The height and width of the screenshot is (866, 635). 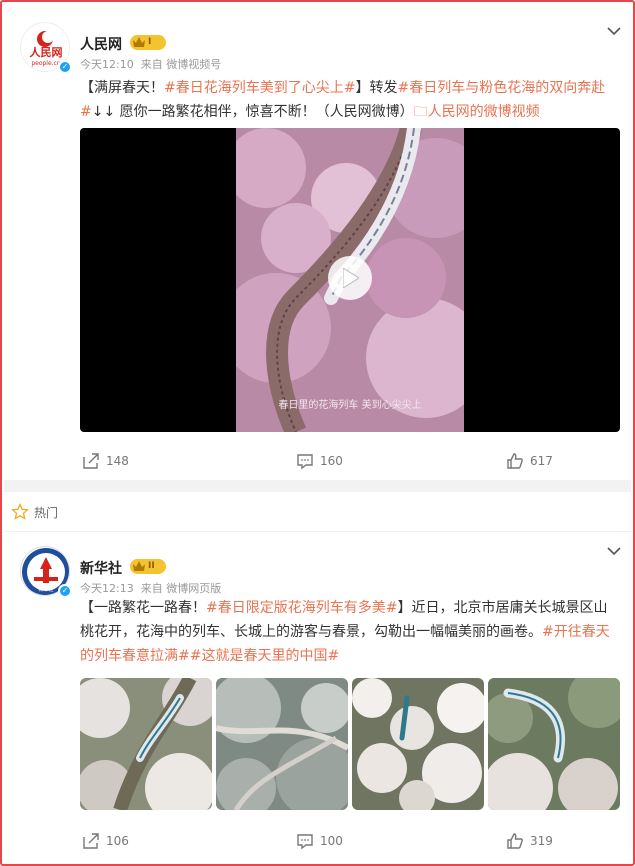 What do you see at coordinates (107, 588) in the screenshot?
I see `post-time: 今天12:13` at bounding box center [107, 588].